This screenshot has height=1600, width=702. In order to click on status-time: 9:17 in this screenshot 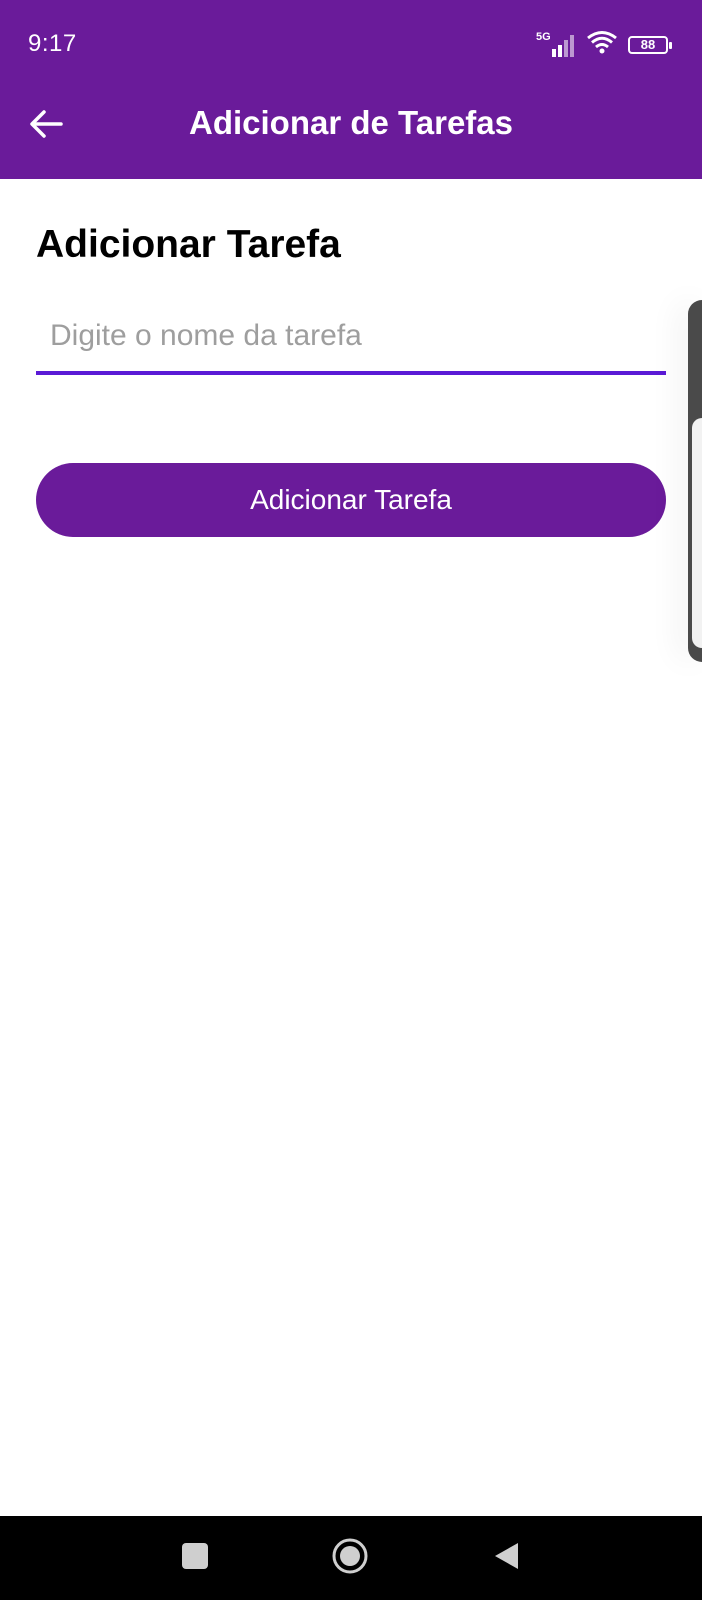, I will do `click(52, 43)`.